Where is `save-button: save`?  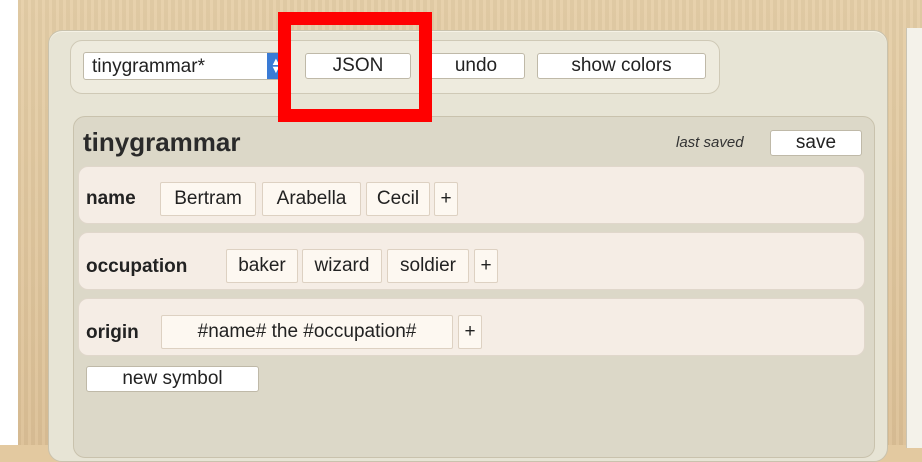
save-button: save is located at coordinates (816, 143).